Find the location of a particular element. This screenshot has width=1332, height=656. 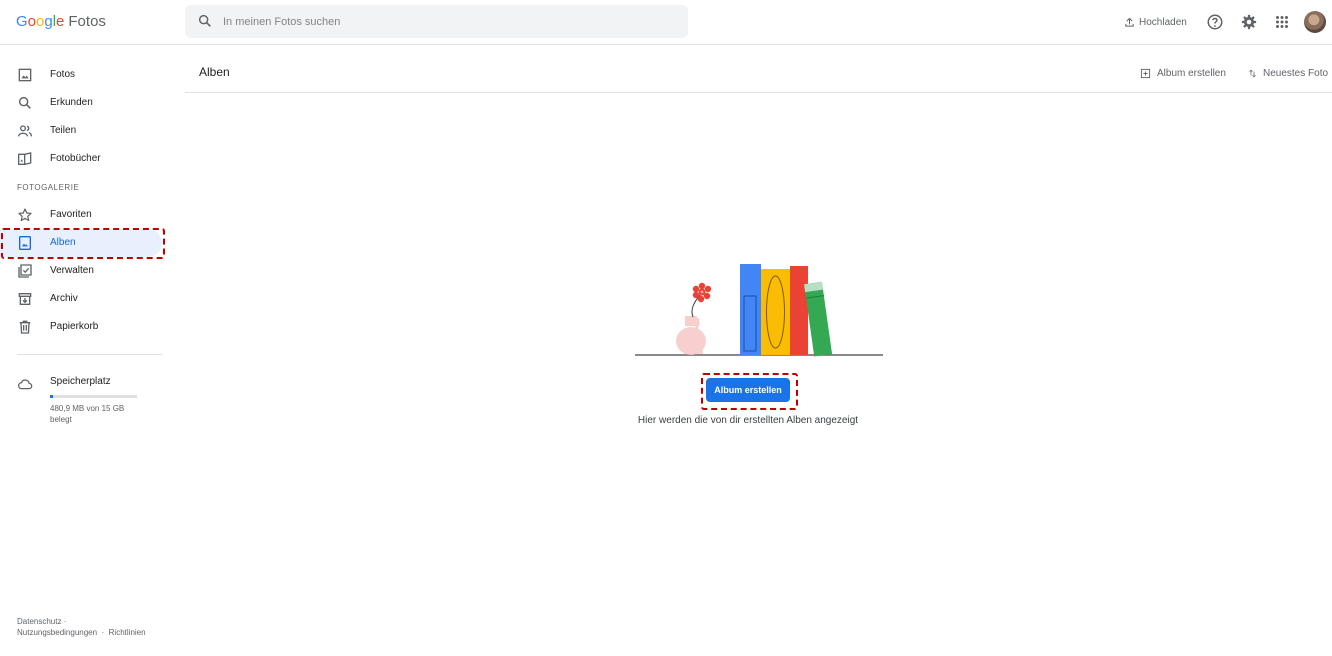

upload-icon is located at coordinates (1129, 22).